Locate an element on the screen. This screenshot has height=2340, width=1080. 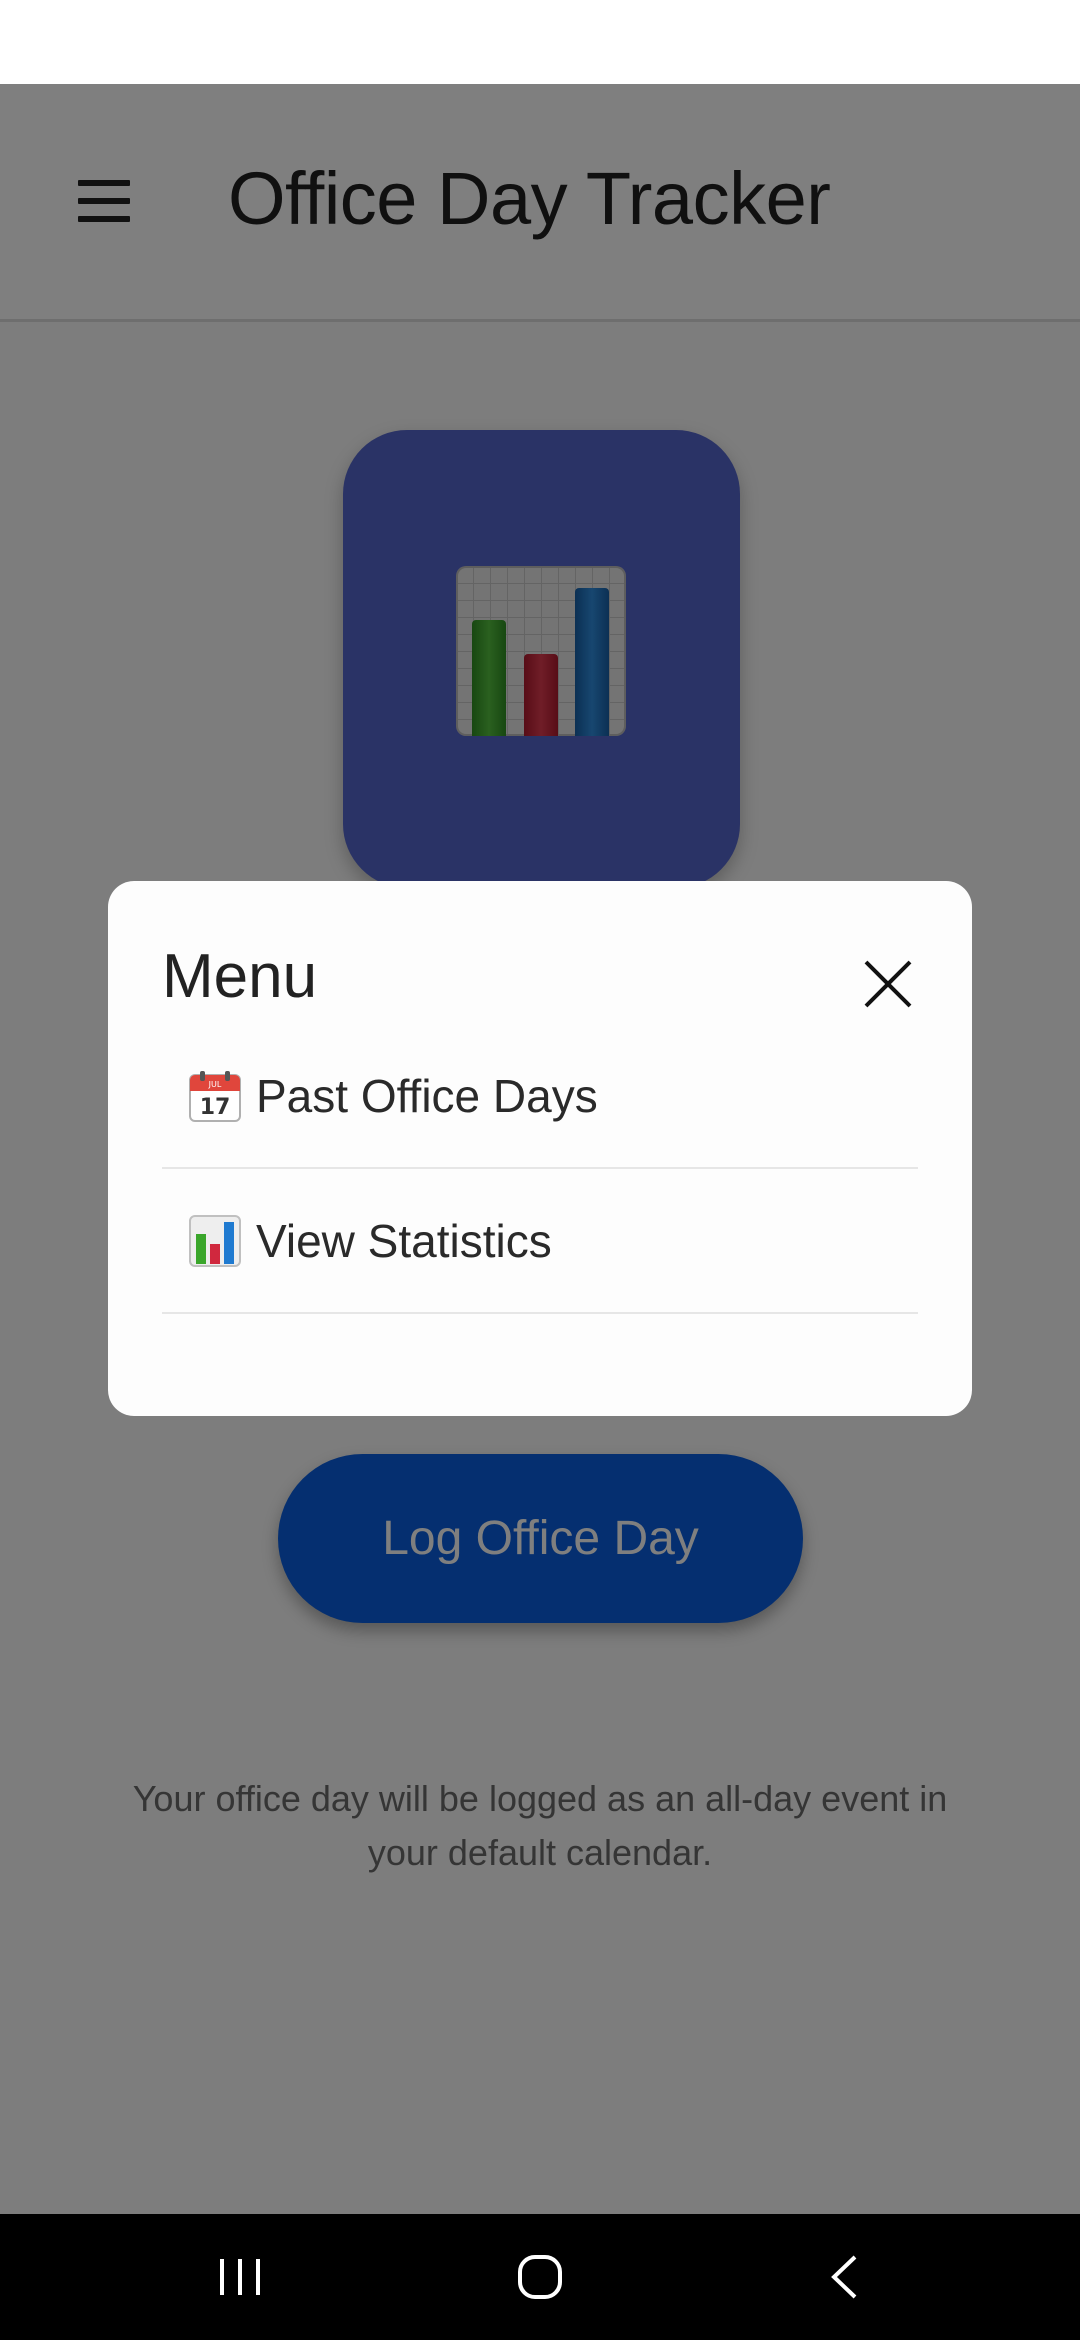
navigation-bar is located at coordinates (540, 2277).